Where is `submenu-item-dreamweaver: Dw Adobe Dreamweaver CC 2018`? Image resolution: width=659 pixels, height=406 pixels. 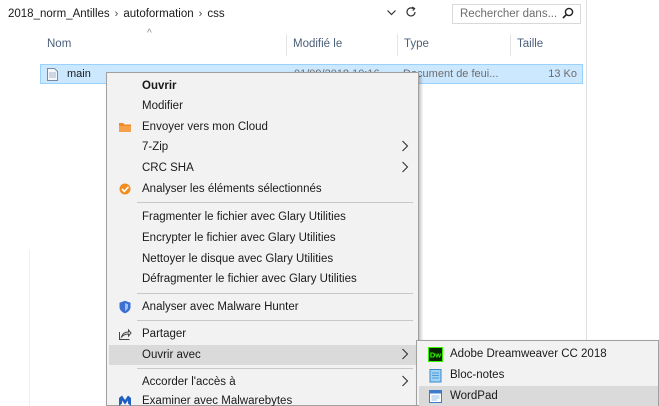
submenu-item-dreamweaver: Dw Adobe Dreamweaver CC 2018 is located at coordinates (538, 354).